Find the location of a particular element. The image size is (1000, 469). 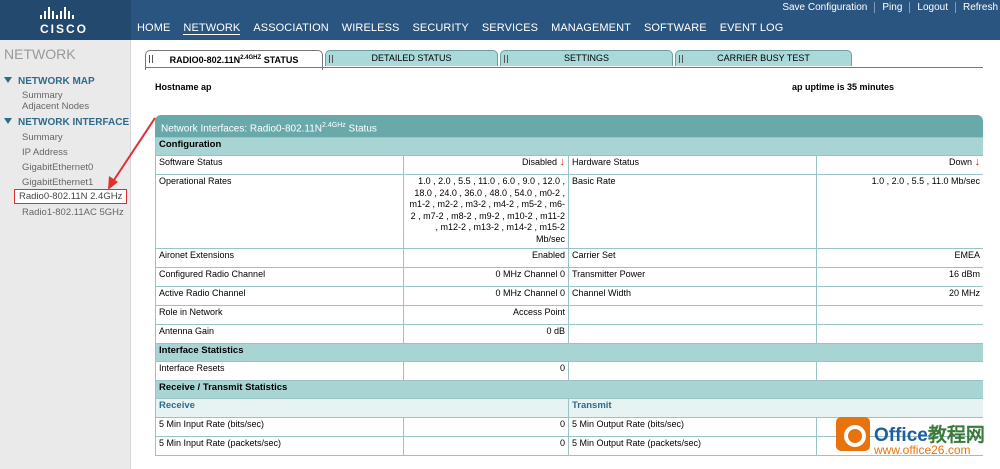

active-channel-label: Active Radio Channel is located at coordinates (279, 296).